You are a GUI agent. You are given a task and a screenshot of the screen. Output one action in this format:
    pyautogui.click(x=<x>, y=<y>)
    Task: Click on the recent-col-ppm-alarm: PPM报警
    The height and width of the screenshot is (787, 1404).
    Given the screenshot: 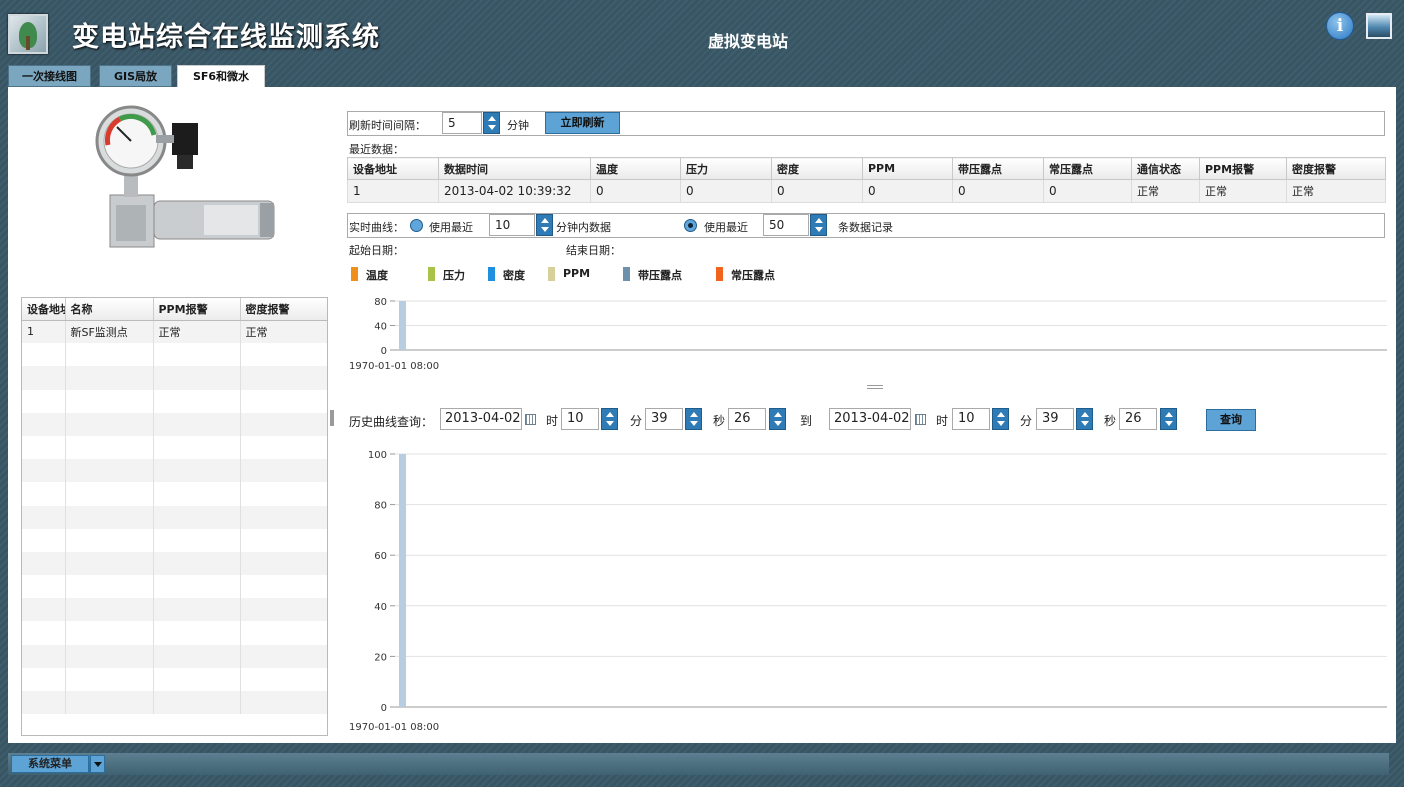 What is the action you would take?
    pyautogui.click(x=1243, y=168)
    